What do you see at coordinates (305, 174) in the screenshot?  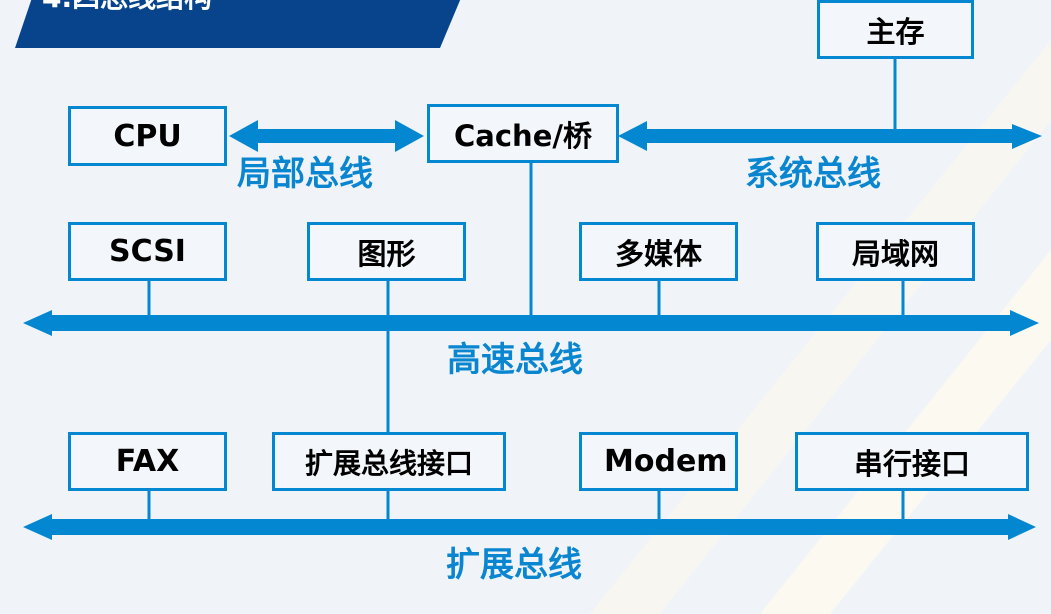 I see `local-bus-label: 局部总线` at bounding box center [305, 174].